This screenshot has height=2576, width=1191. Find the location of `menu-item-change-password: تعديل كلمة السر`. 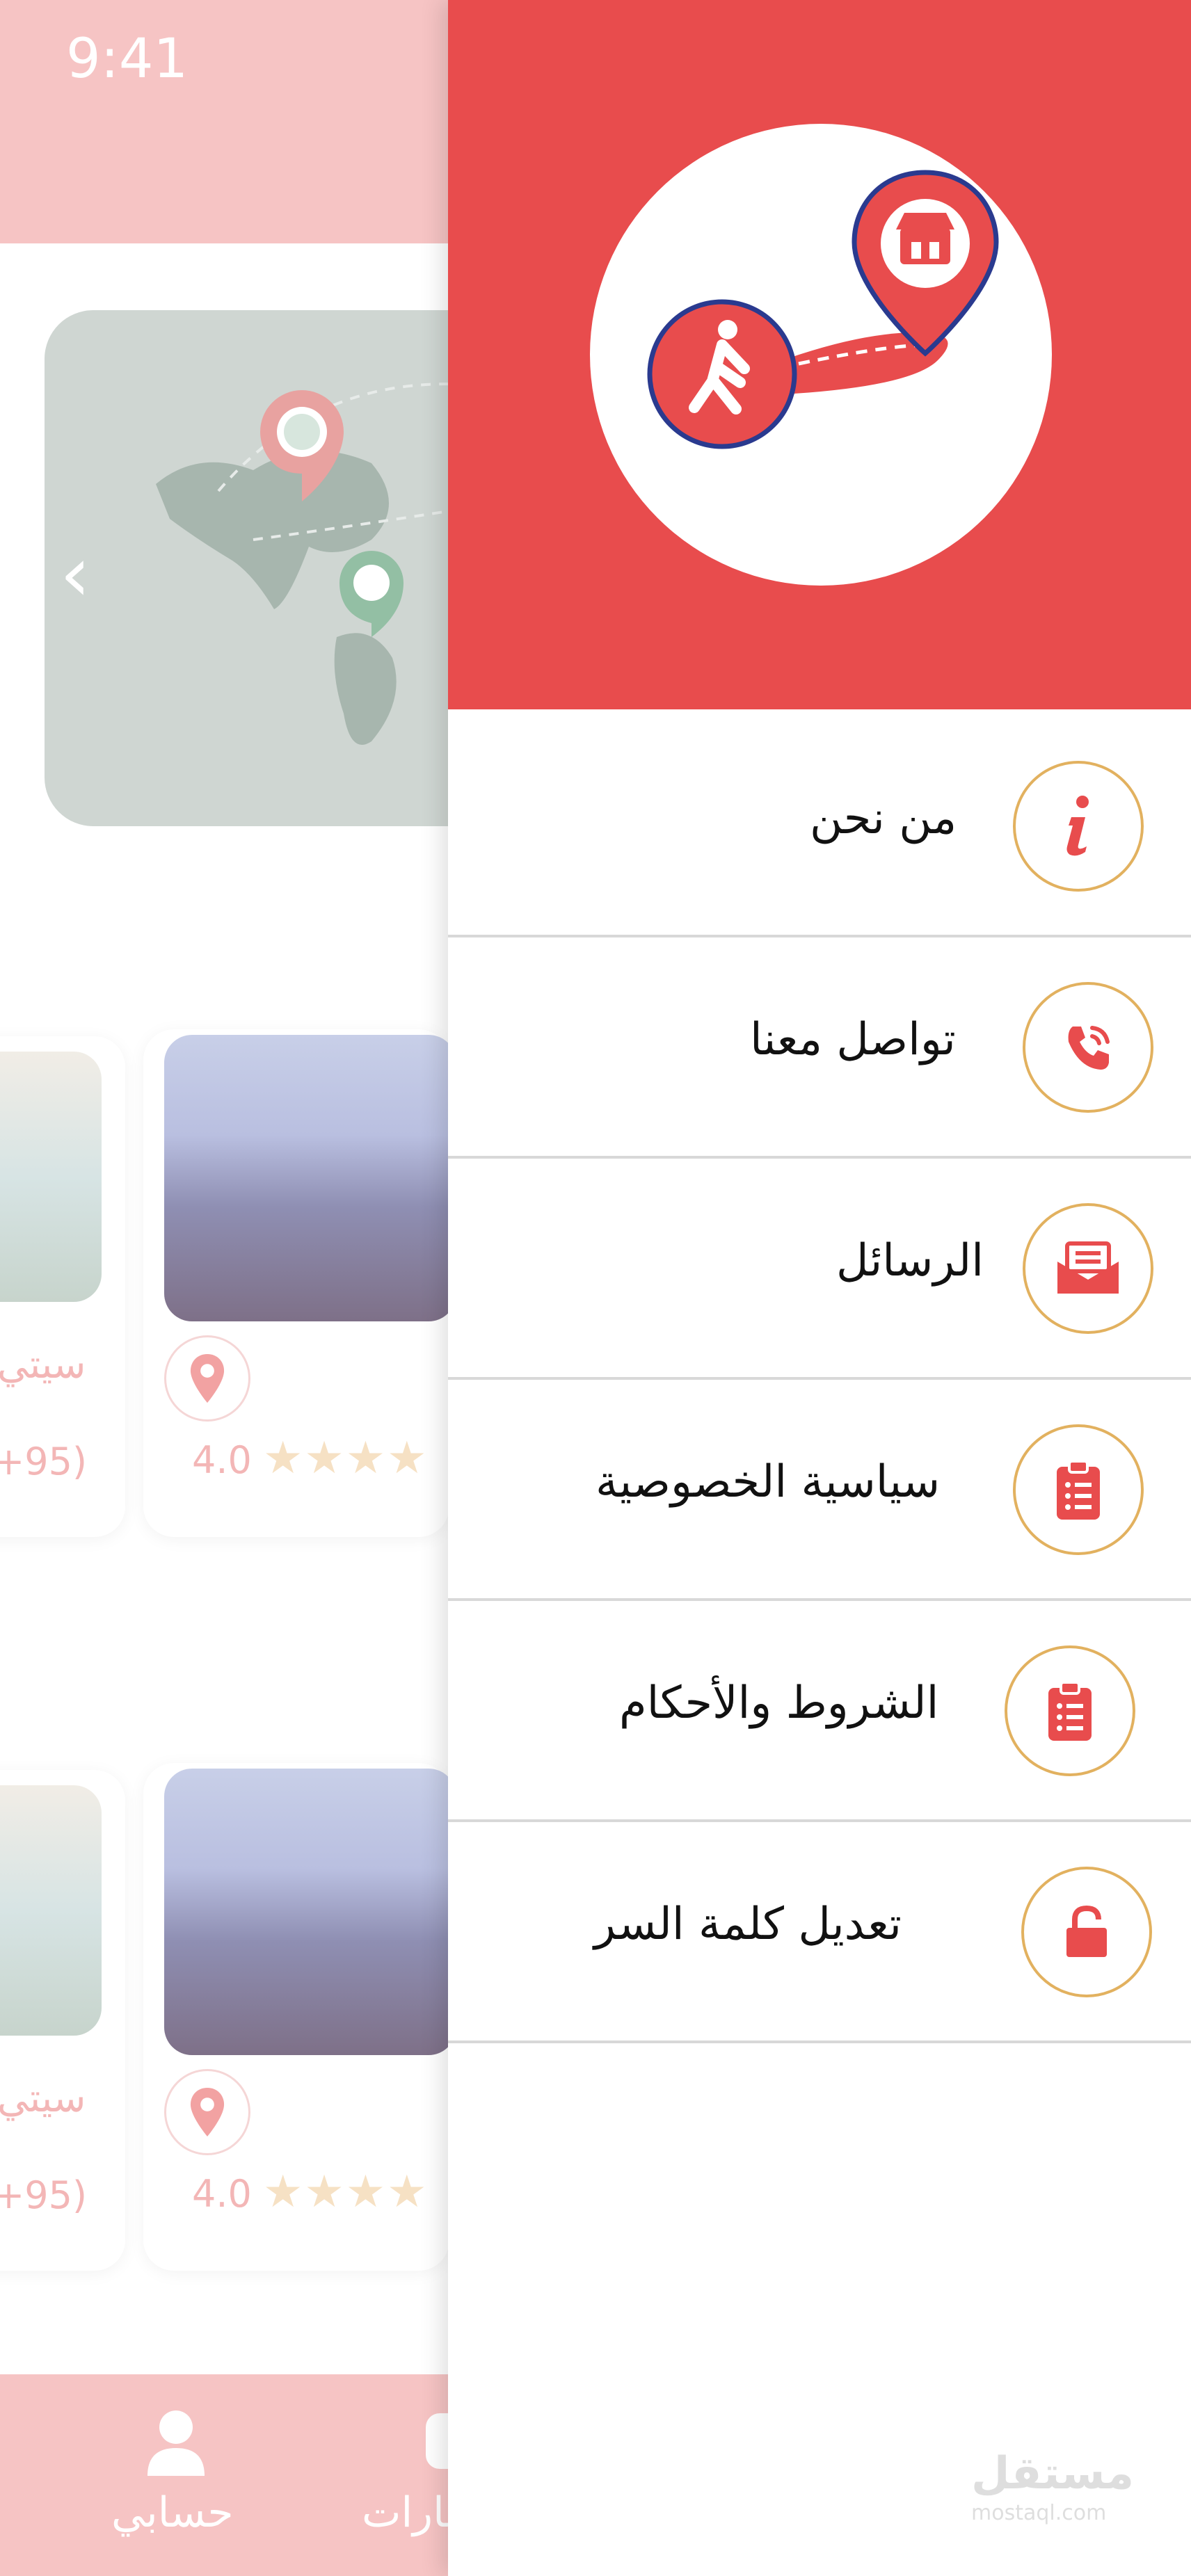

menu-item-change-password: تعديل كلمة السر is located at coordinates (820, 1932).